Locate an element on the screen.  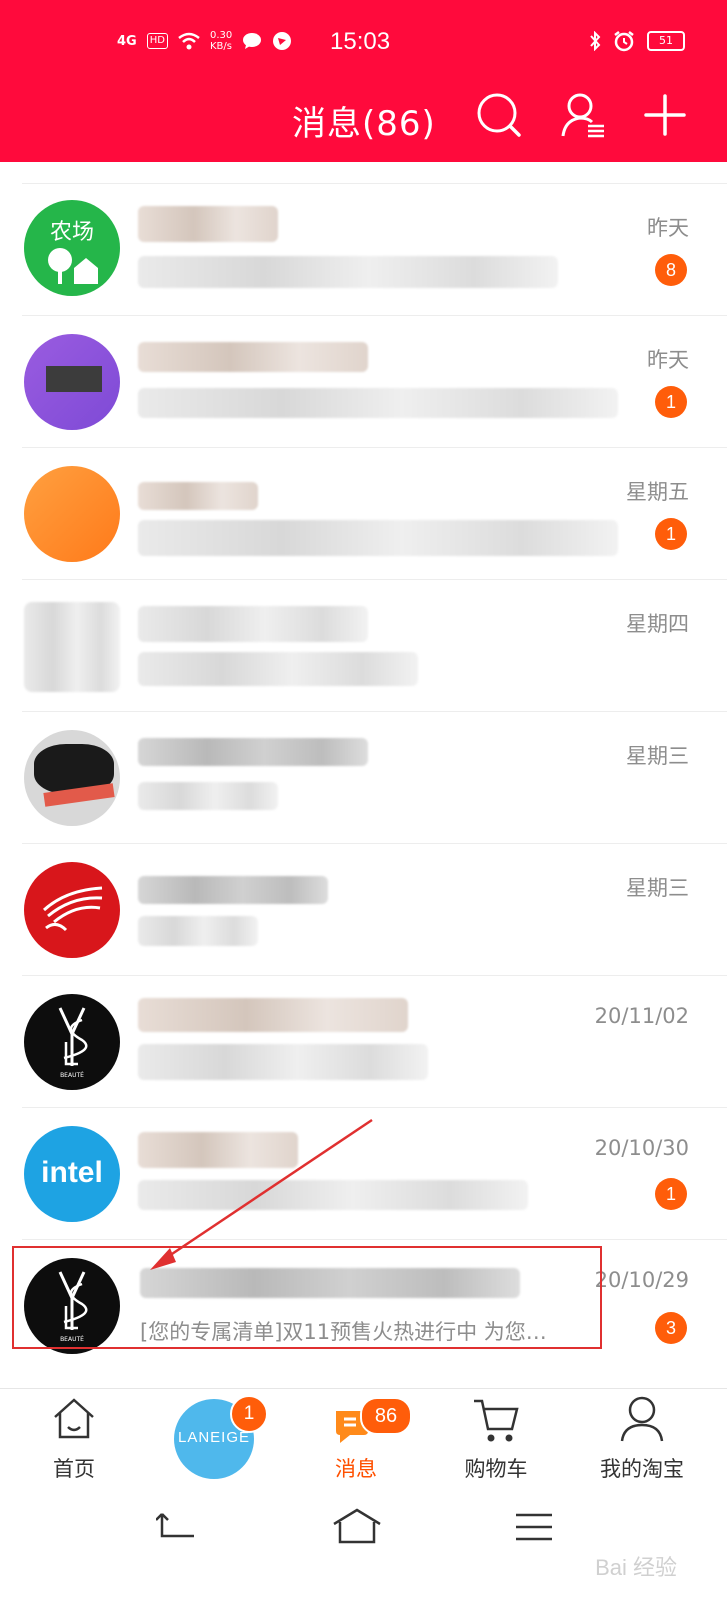
hd-indicator: HD is located at coordinates (157, 41).